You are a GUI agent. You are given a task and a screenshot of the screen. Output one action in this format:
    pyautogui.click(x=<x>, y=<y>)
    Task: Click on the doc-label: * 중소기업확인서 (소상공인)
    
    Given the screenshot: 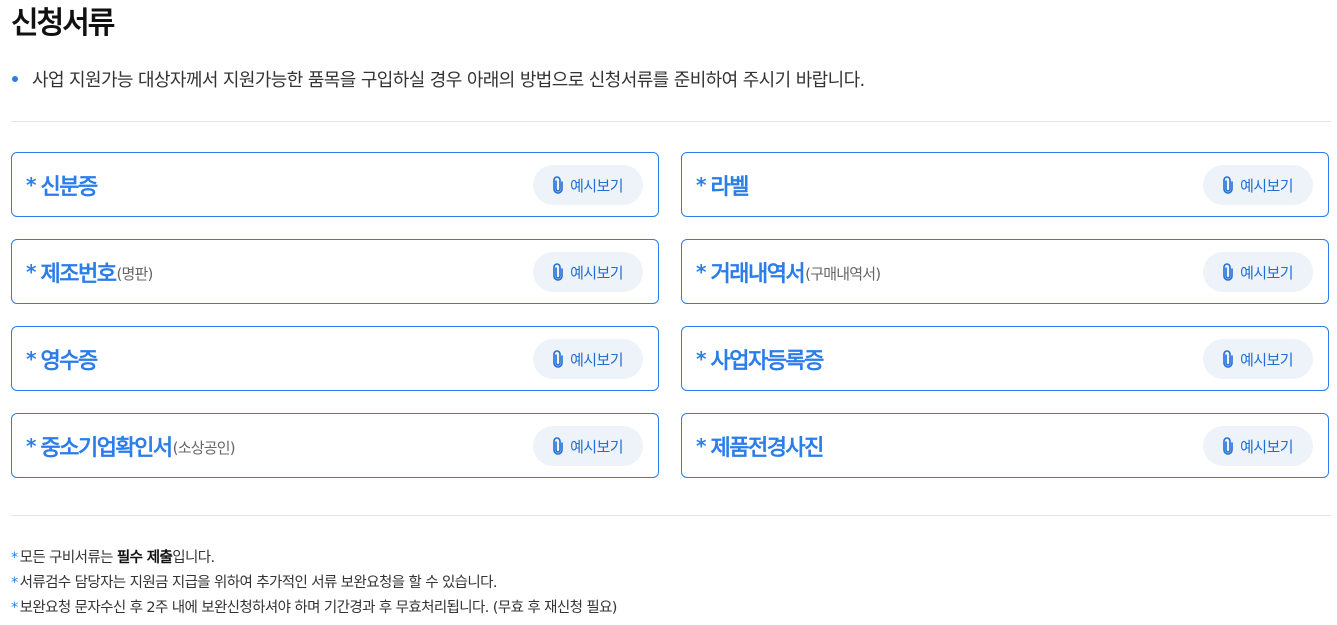 What is the action you would take?
    pyautogui.click(x=131, y=445)
    